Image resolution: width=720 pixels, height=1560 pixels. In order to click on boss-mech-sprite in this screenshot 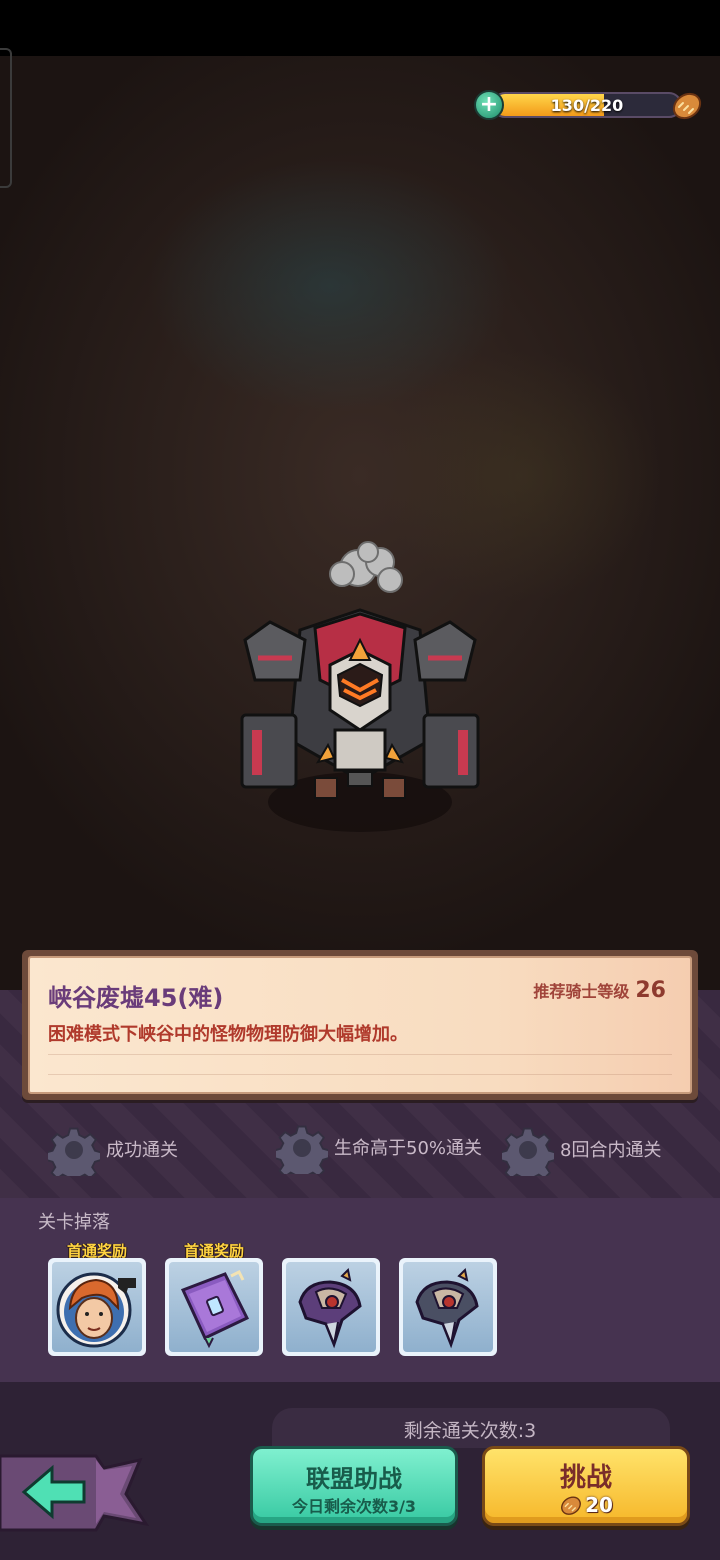, I will do `click(360, 686)`.